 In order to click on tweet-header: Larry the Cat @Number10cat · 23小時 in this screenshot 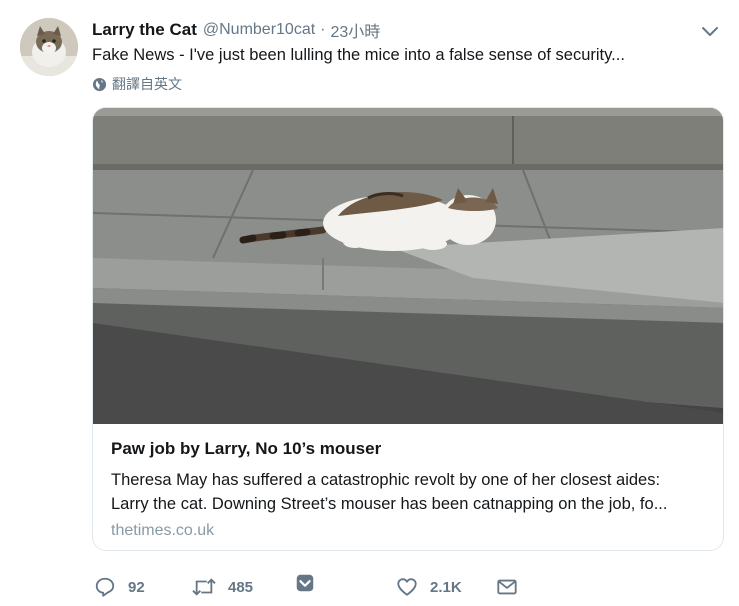, I will do `click(408, 30)`.